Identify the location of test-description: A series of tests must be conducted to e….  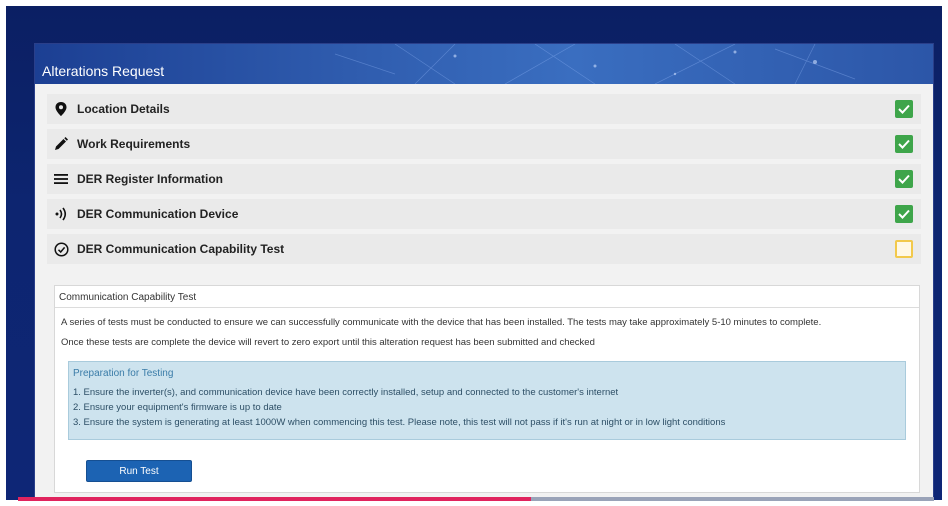
(487, 330).